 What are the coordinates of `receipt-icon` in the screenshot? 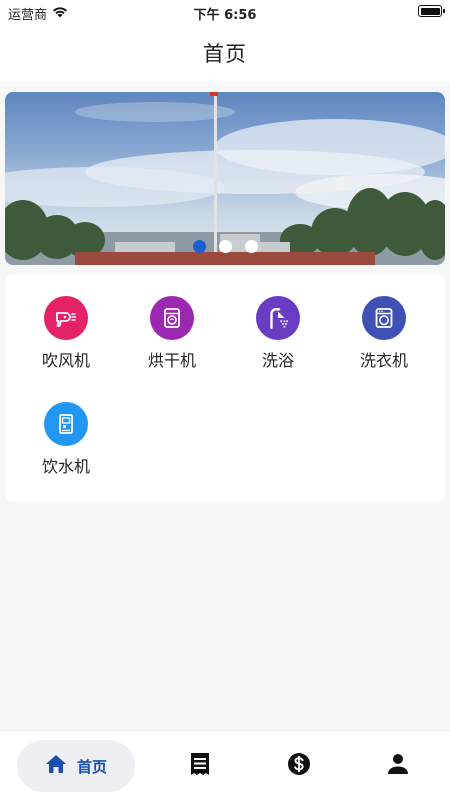 It's located at (200, 766).